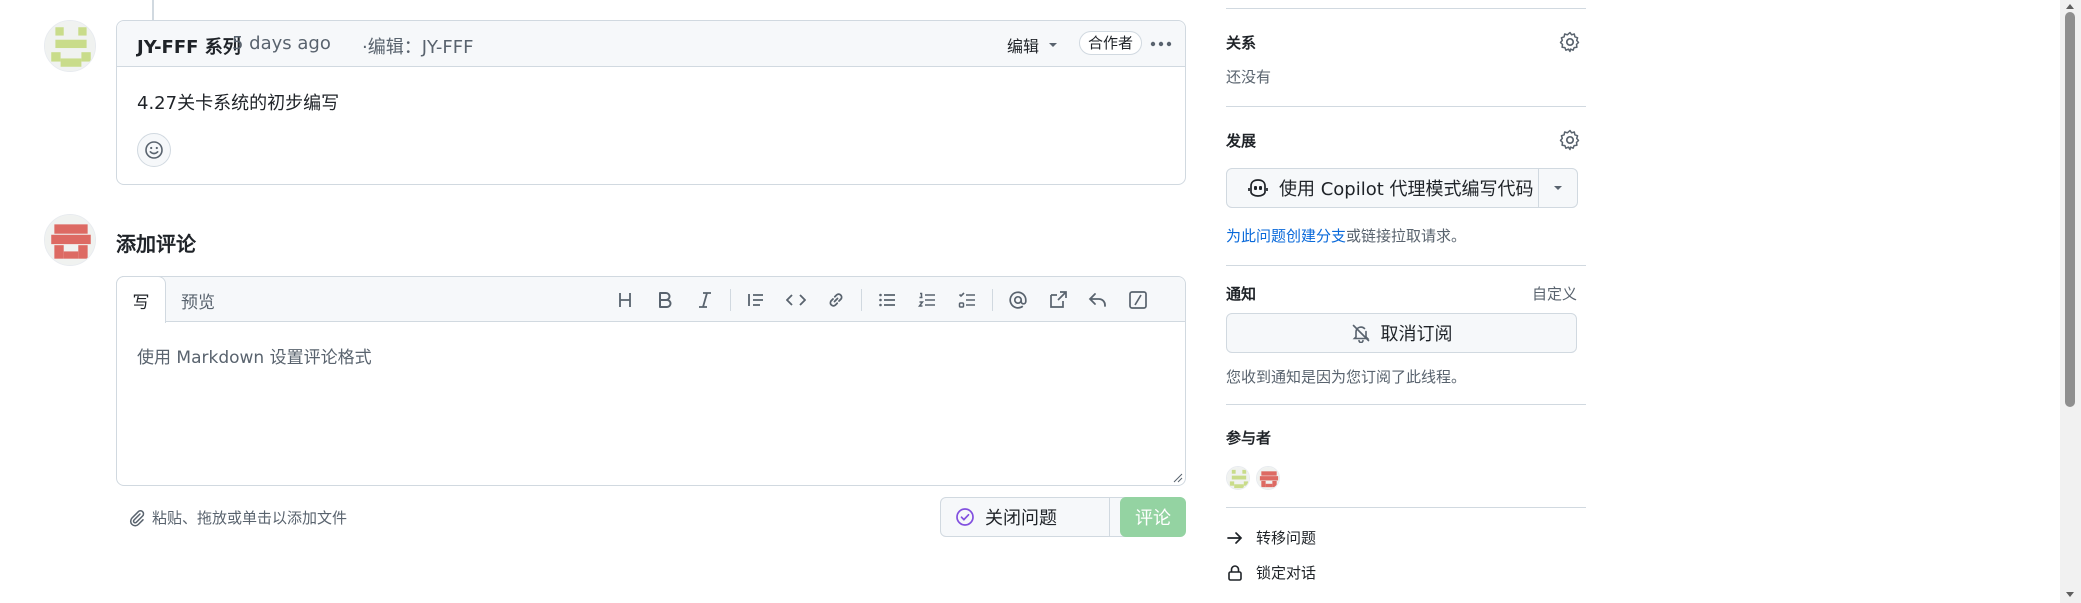  Describe the element at coordinates (1241, 294) in the screenshot. I see `notifications-heading: 通知` at that location.